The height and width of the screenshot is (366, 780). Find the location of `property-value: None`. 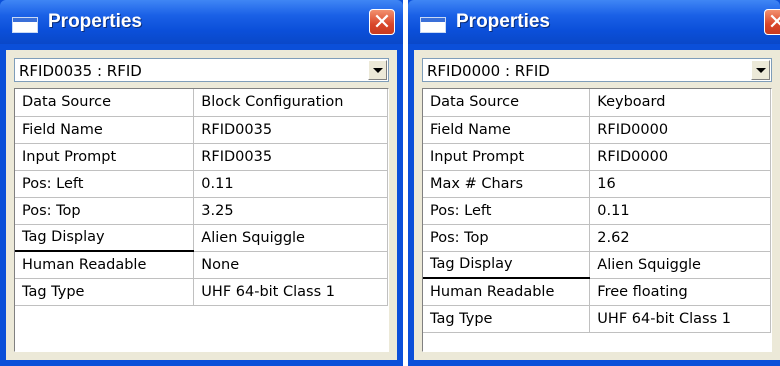

property-value: None is located at coordinates (290, 265).